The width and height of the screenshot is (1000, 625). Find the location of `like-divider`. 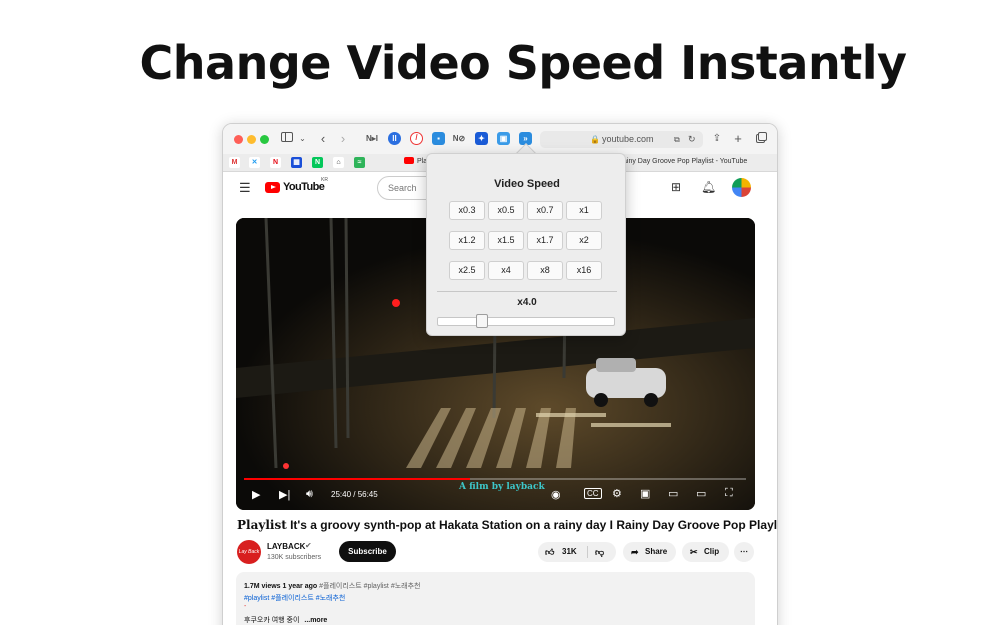

like-divider is located at coordinates (587, 552).